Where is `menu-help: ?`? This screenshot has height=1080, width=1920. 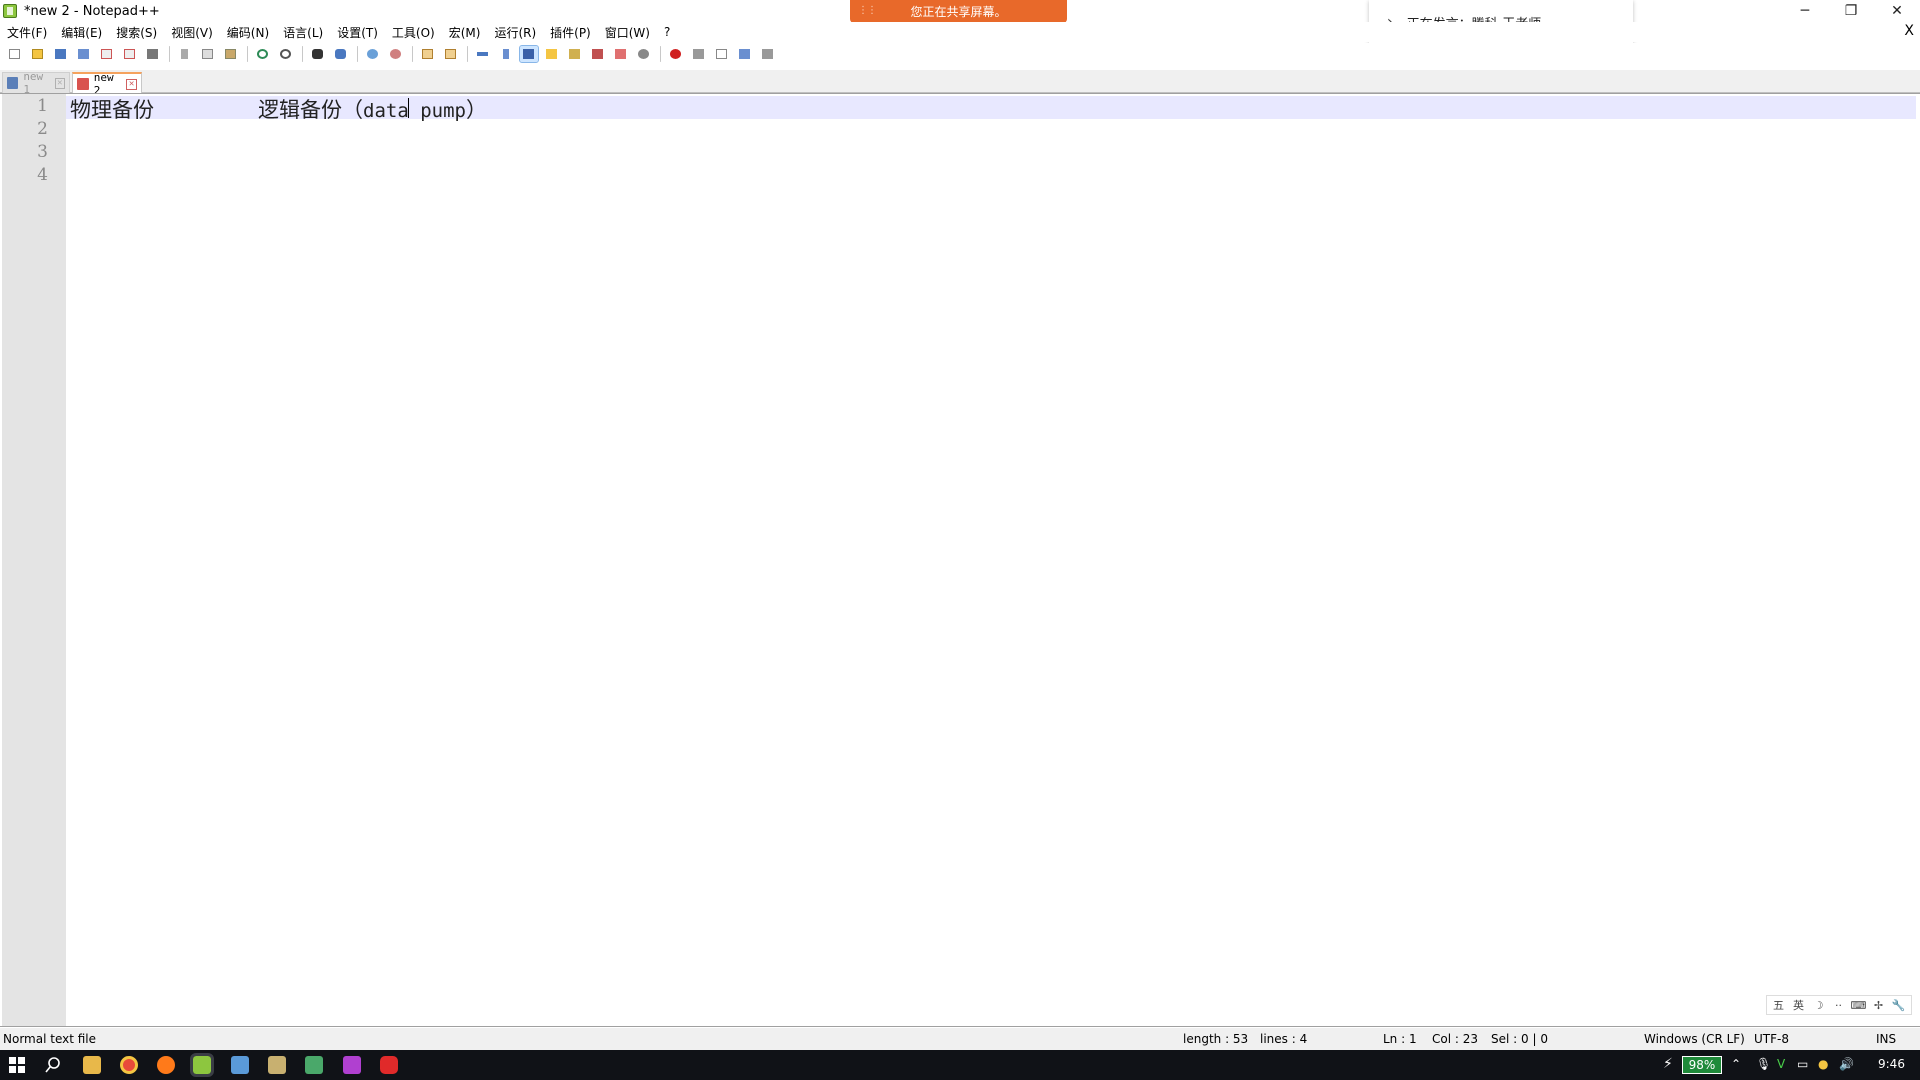 menu-help: ? is located at coordinates (667, 32).